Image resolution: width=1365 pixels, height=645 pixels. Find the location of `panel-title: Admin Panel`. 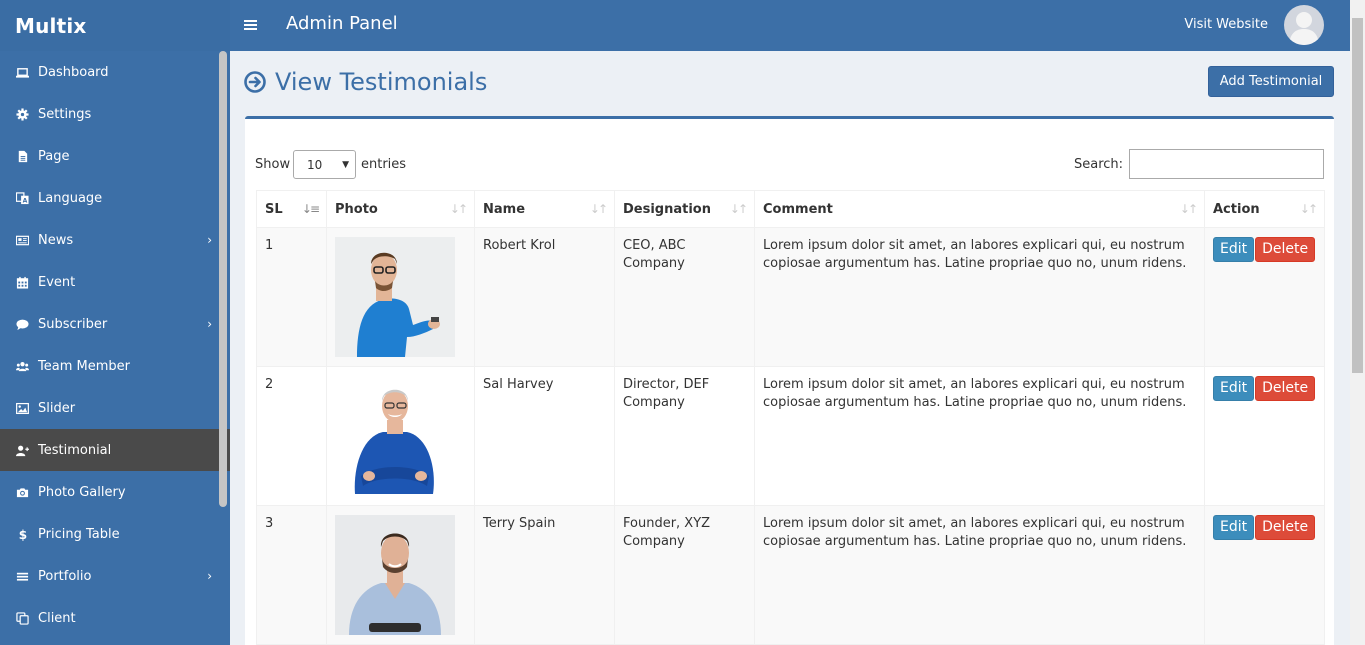

panel-title: Admin Panel is located at coordinates (342, 23).